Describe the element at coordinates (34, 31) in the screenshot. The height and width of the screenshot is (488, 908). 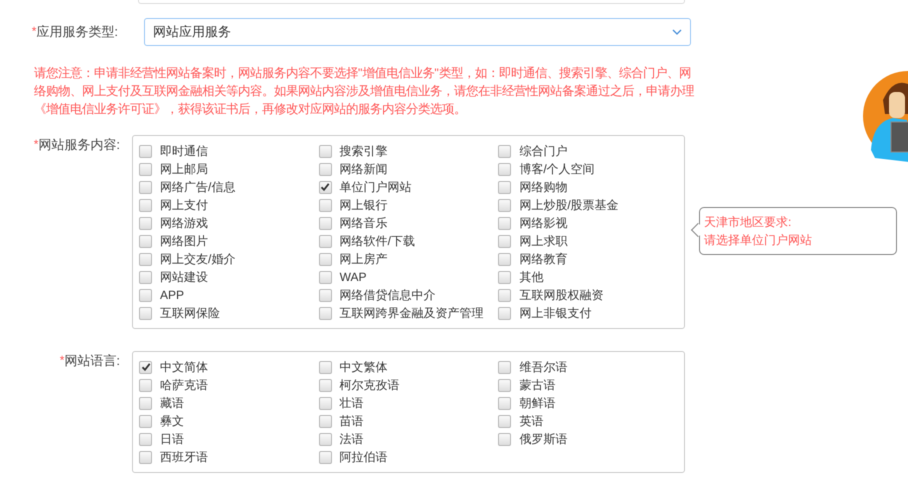
I see `required-mark: *` at that location.